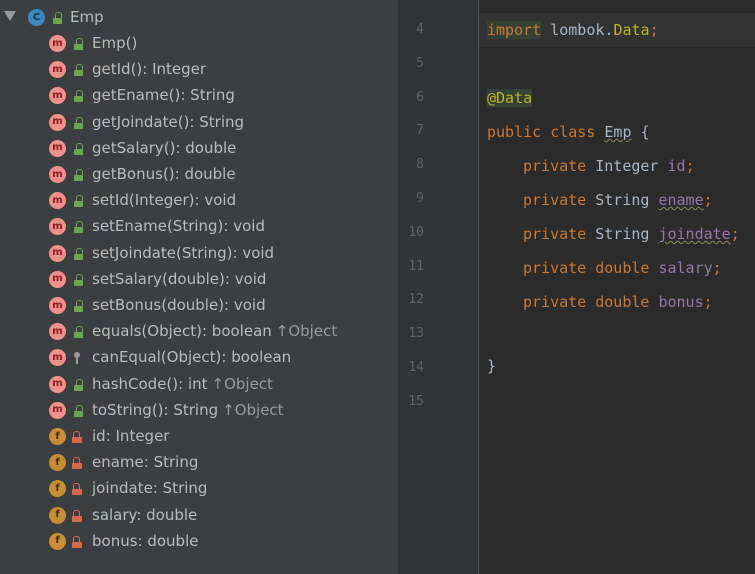 The image size is (755, 574). What do you see at coordinates (155, 409) in the screenshot?
I see `member-signature-text: toString(): String` at bounding box center [155, 409].